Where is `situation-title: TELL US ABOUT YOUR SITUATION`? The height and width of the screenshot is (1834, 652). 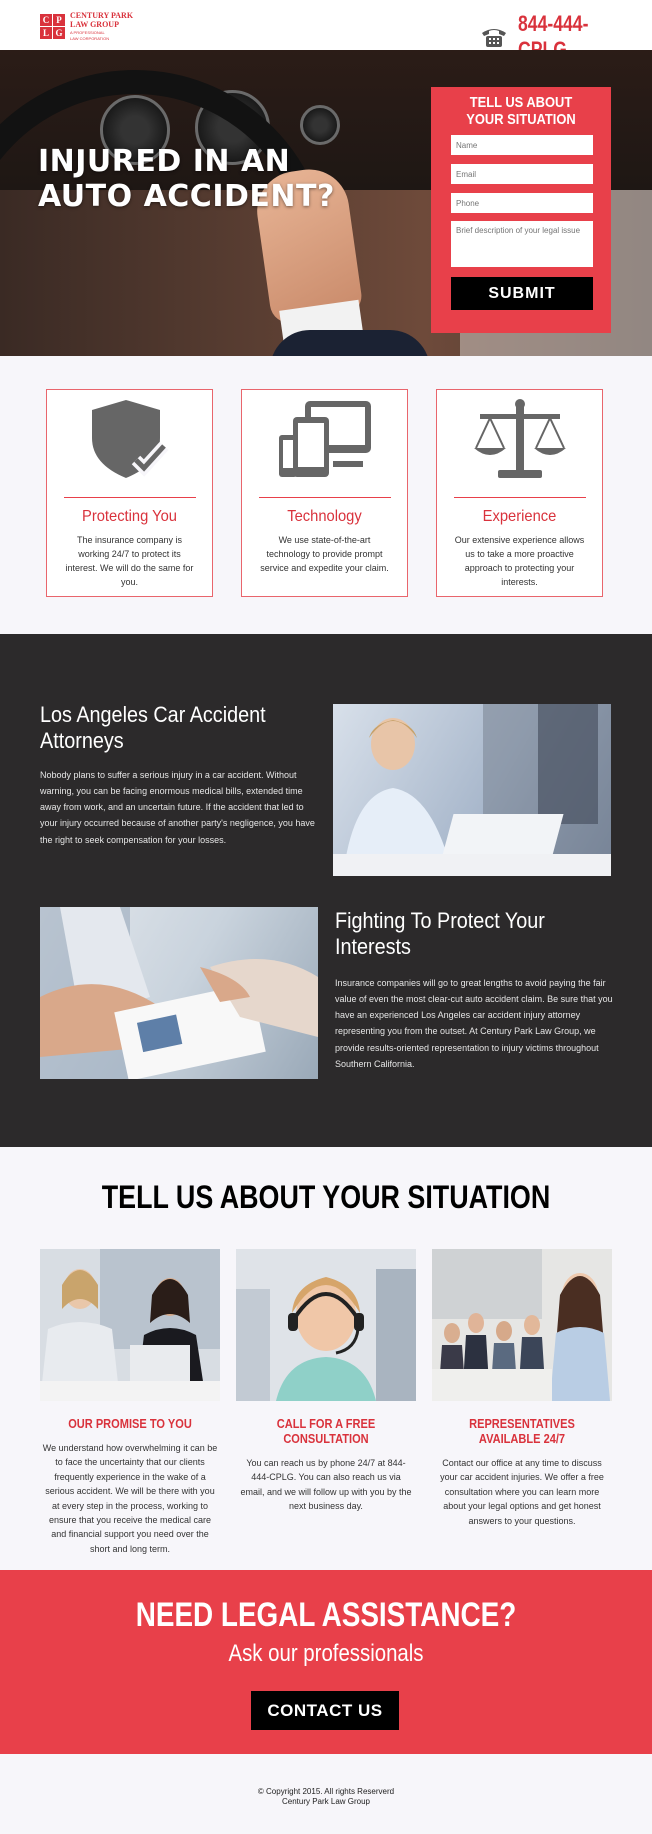
situation-title: TELL US ABOUT YOUR SITUATION is located at coordinates (326, 1197).